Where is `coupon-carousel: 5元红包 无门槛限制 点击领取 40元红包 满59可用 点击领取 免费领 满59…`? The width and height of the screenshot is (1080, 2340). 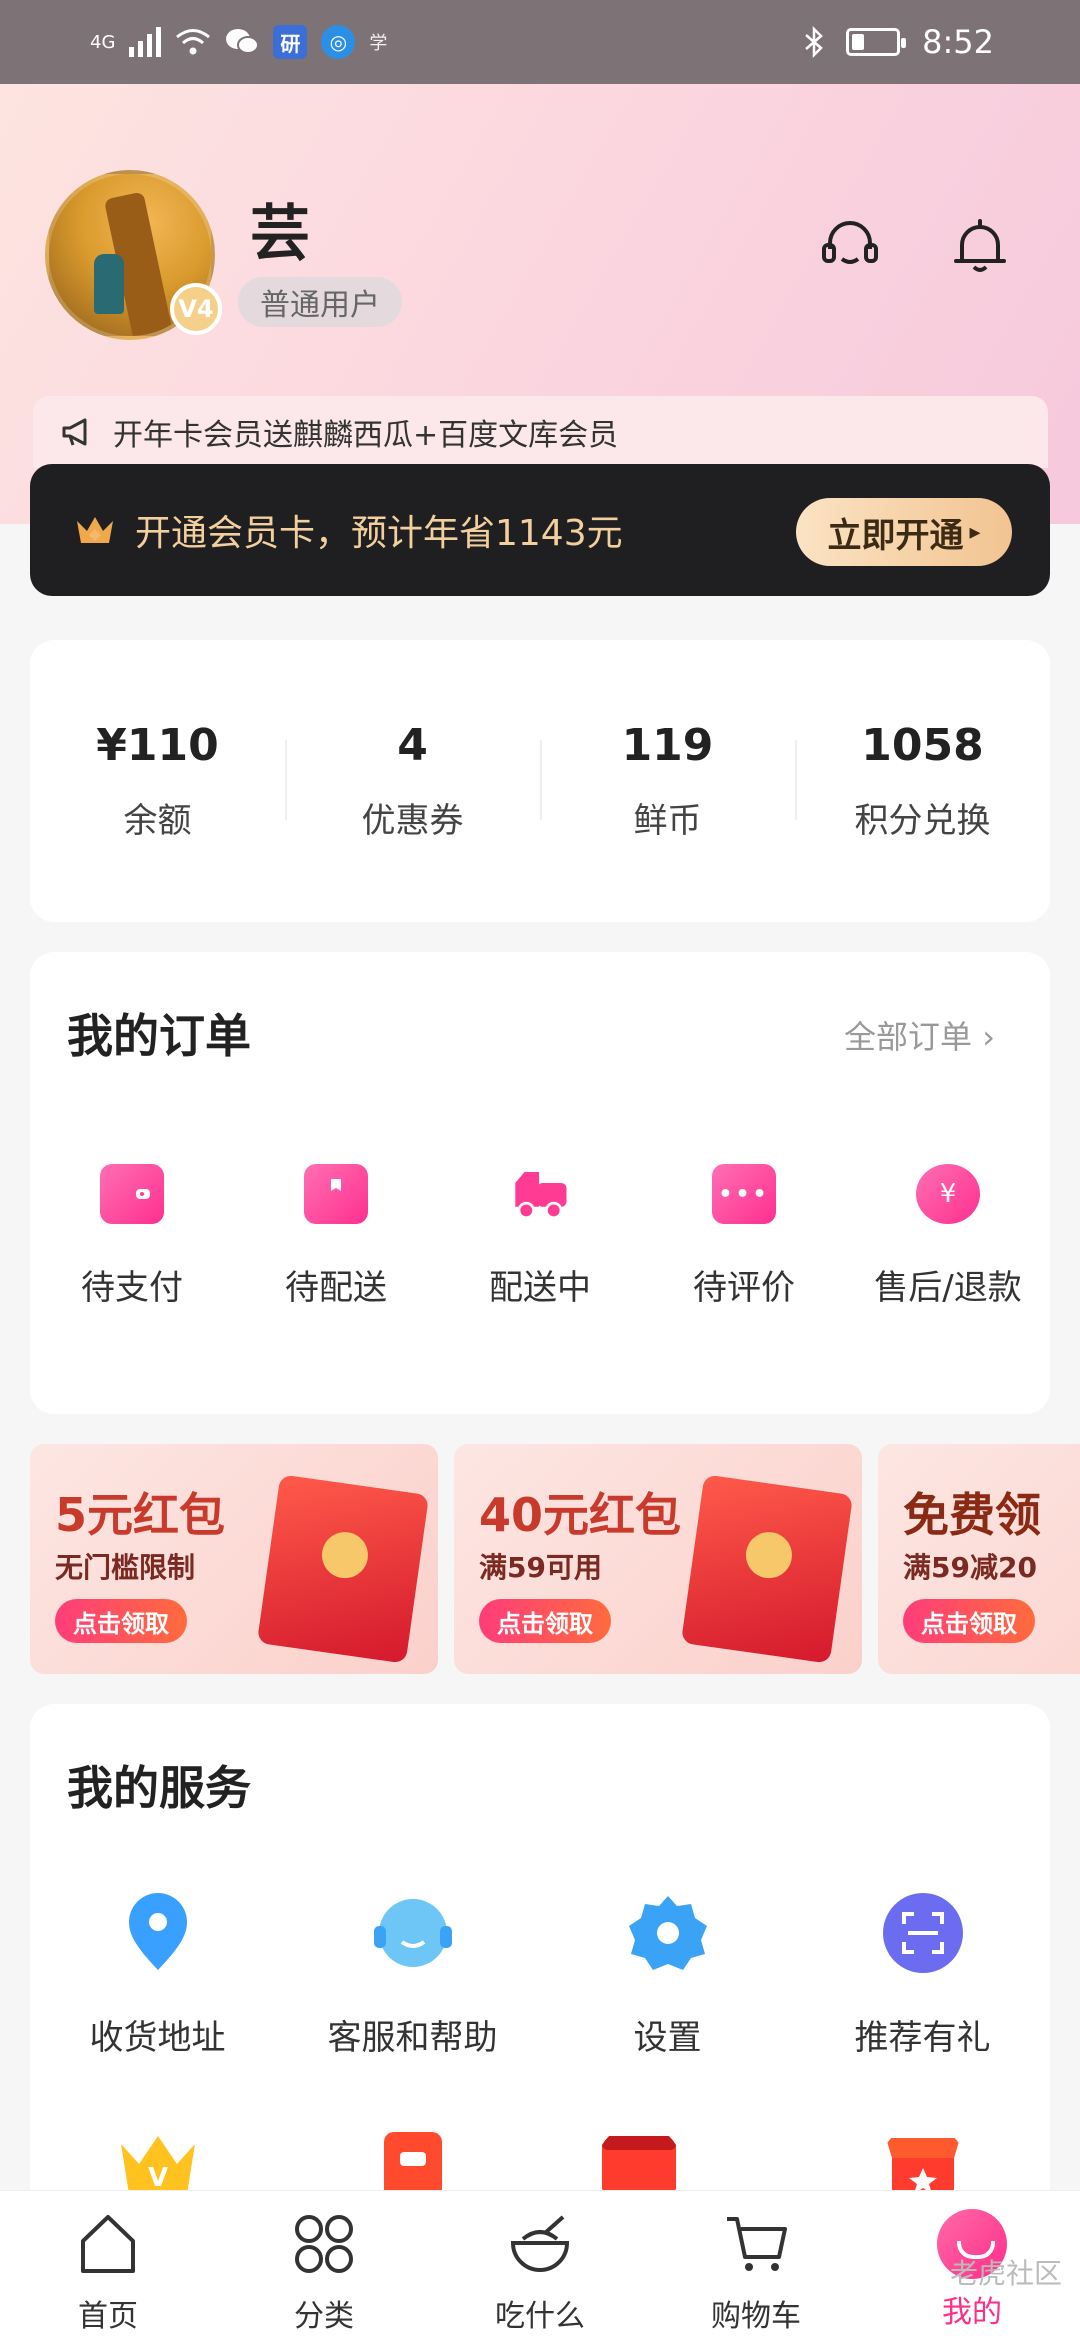
coupon-carousel: 5元红包 无门槛限制 点击领取 40元红包 满59可用 点击领取 免费领 满59… is located at coordinates (555, 1559).